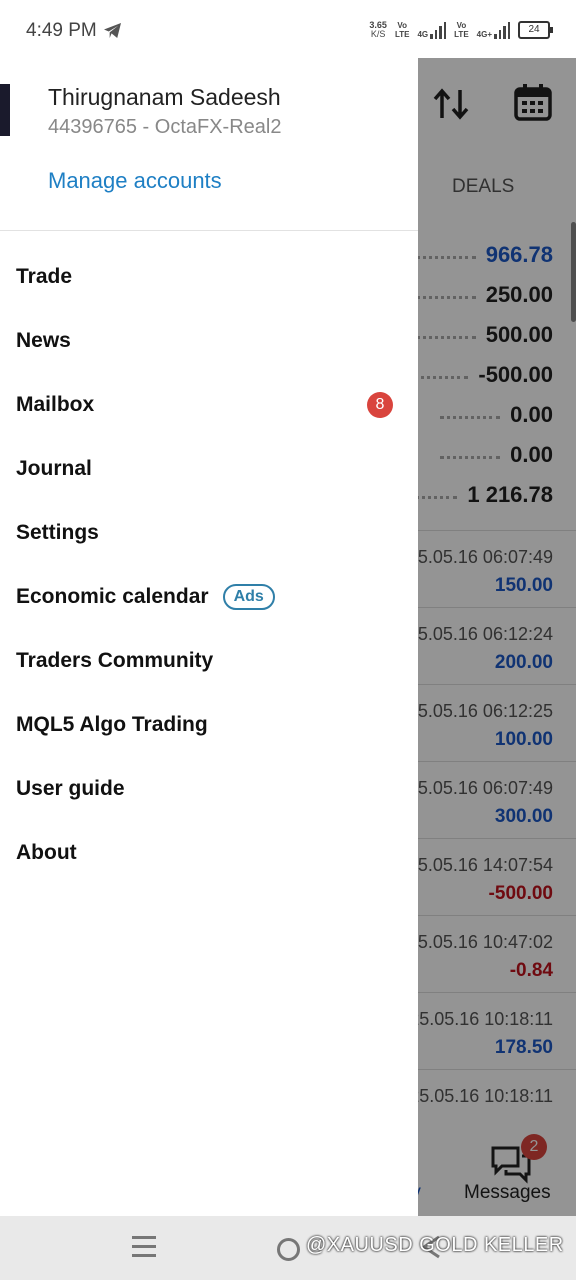  Describe the element at coordinates (432, 30) in the screenshot. I see `signal-1-icon: 4G` at that location.